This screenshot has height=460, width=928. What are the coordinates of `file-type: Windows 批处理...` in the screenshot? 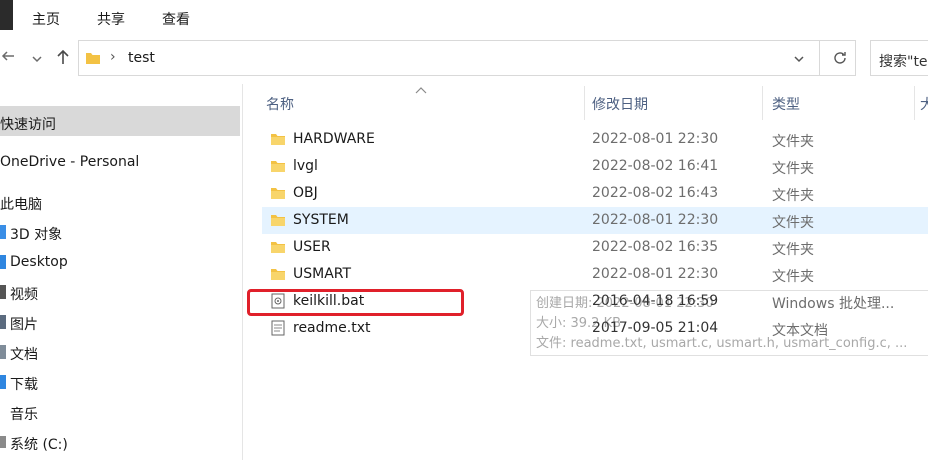 It's located at (833, 304).